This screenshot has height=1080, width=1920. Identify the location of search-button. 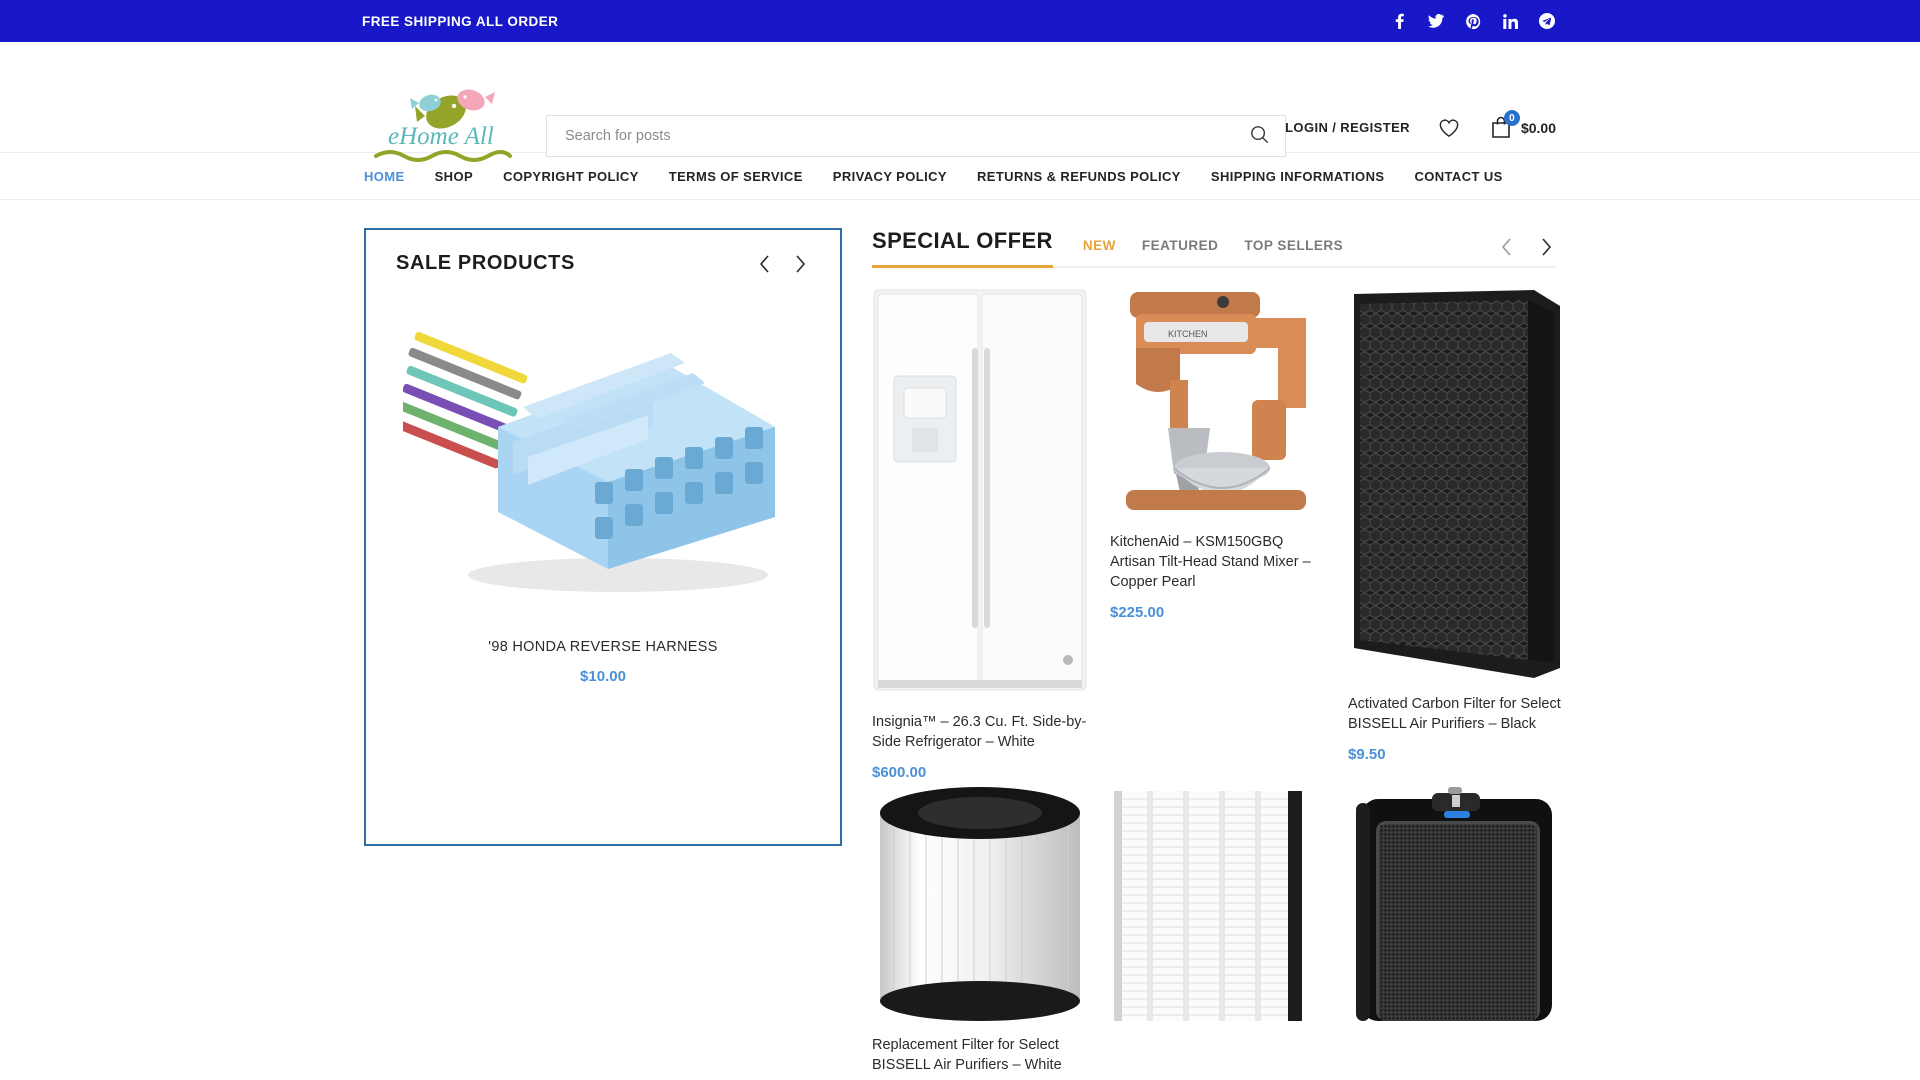
(1259, 136).